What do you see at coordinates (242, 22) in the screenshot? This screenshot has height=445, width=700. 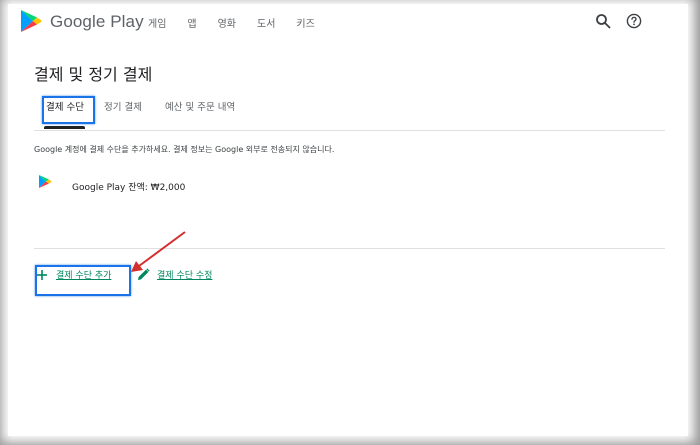 I see `top-nav: 게임 앱 영화 도서 키즈` at bounding box center [242, 22].